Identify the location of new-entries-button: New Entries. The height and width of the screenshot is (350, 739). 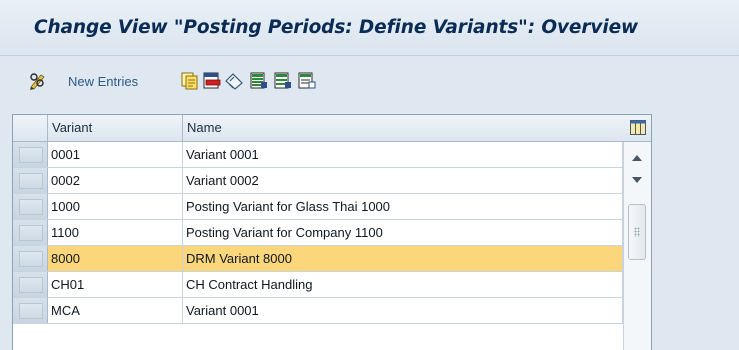
(103, 81).